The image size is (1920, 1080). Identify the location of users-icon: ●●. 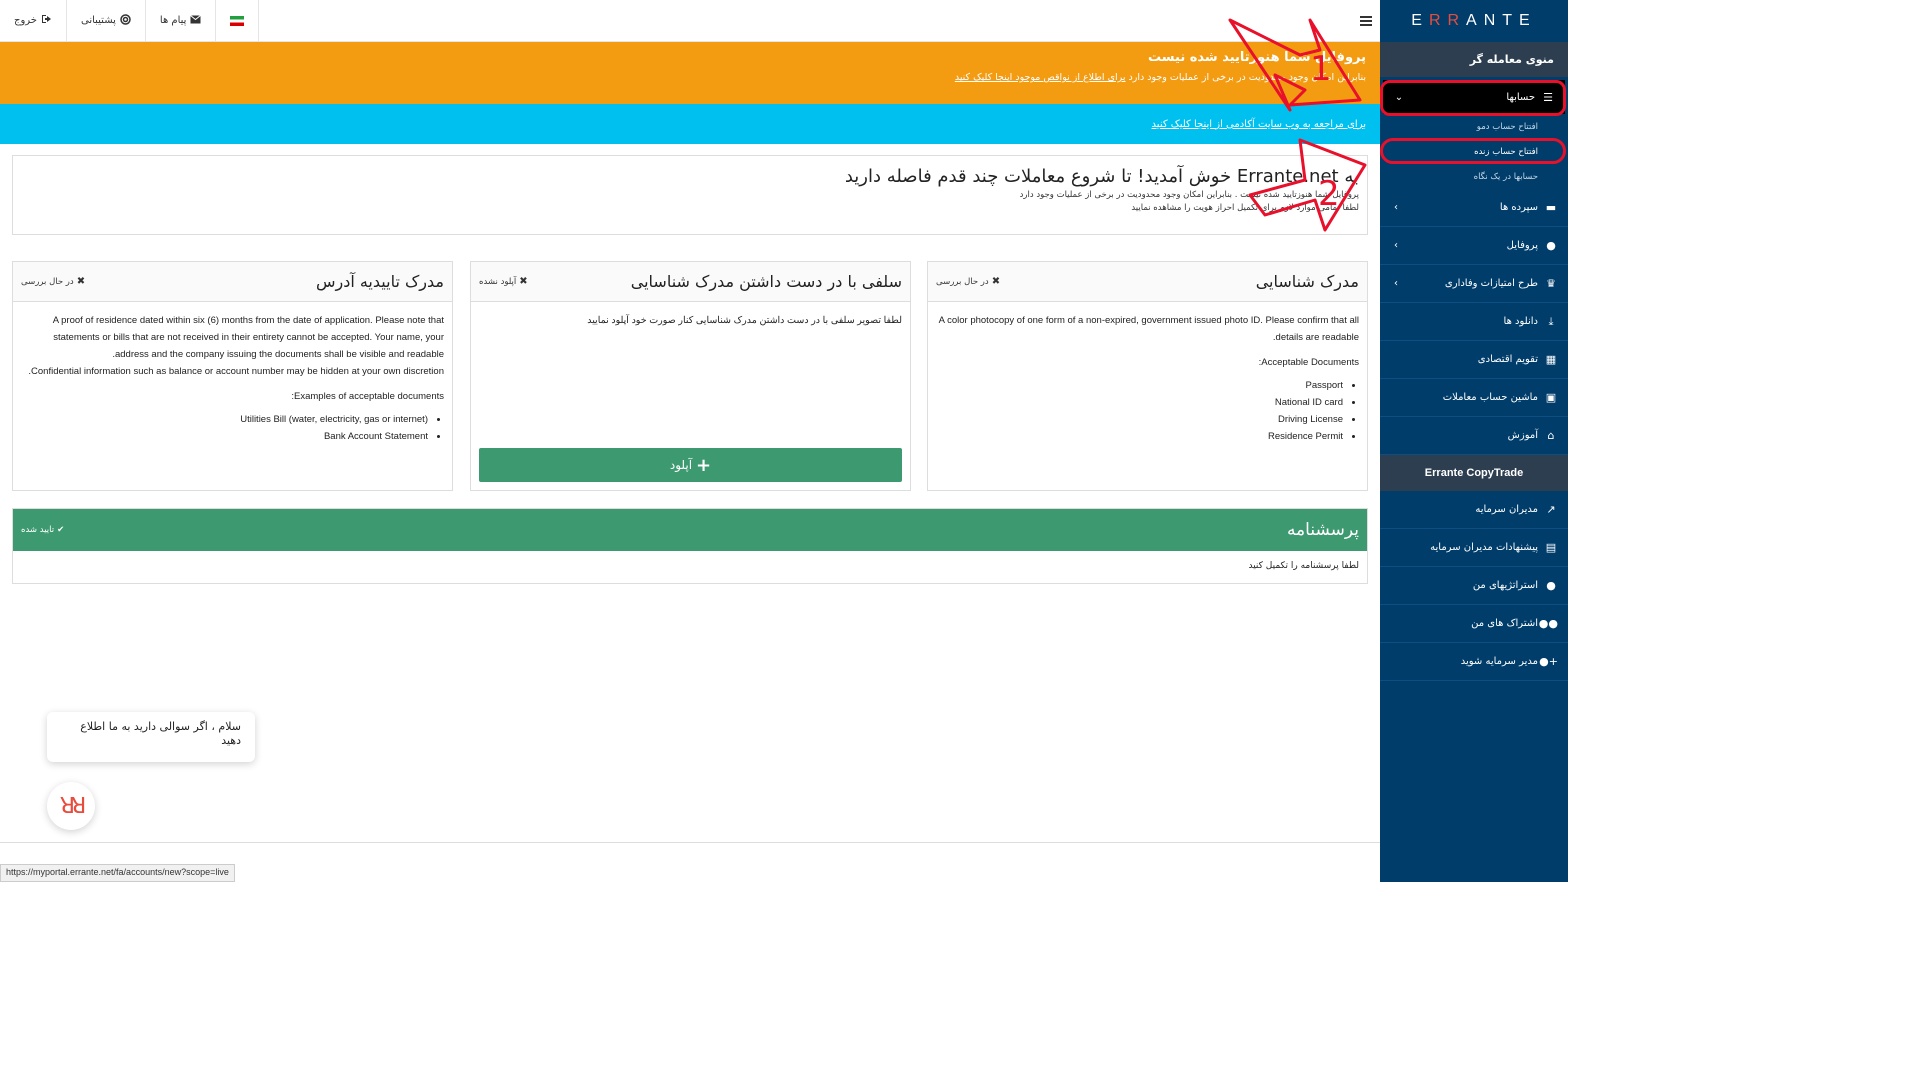
(1548, 623).